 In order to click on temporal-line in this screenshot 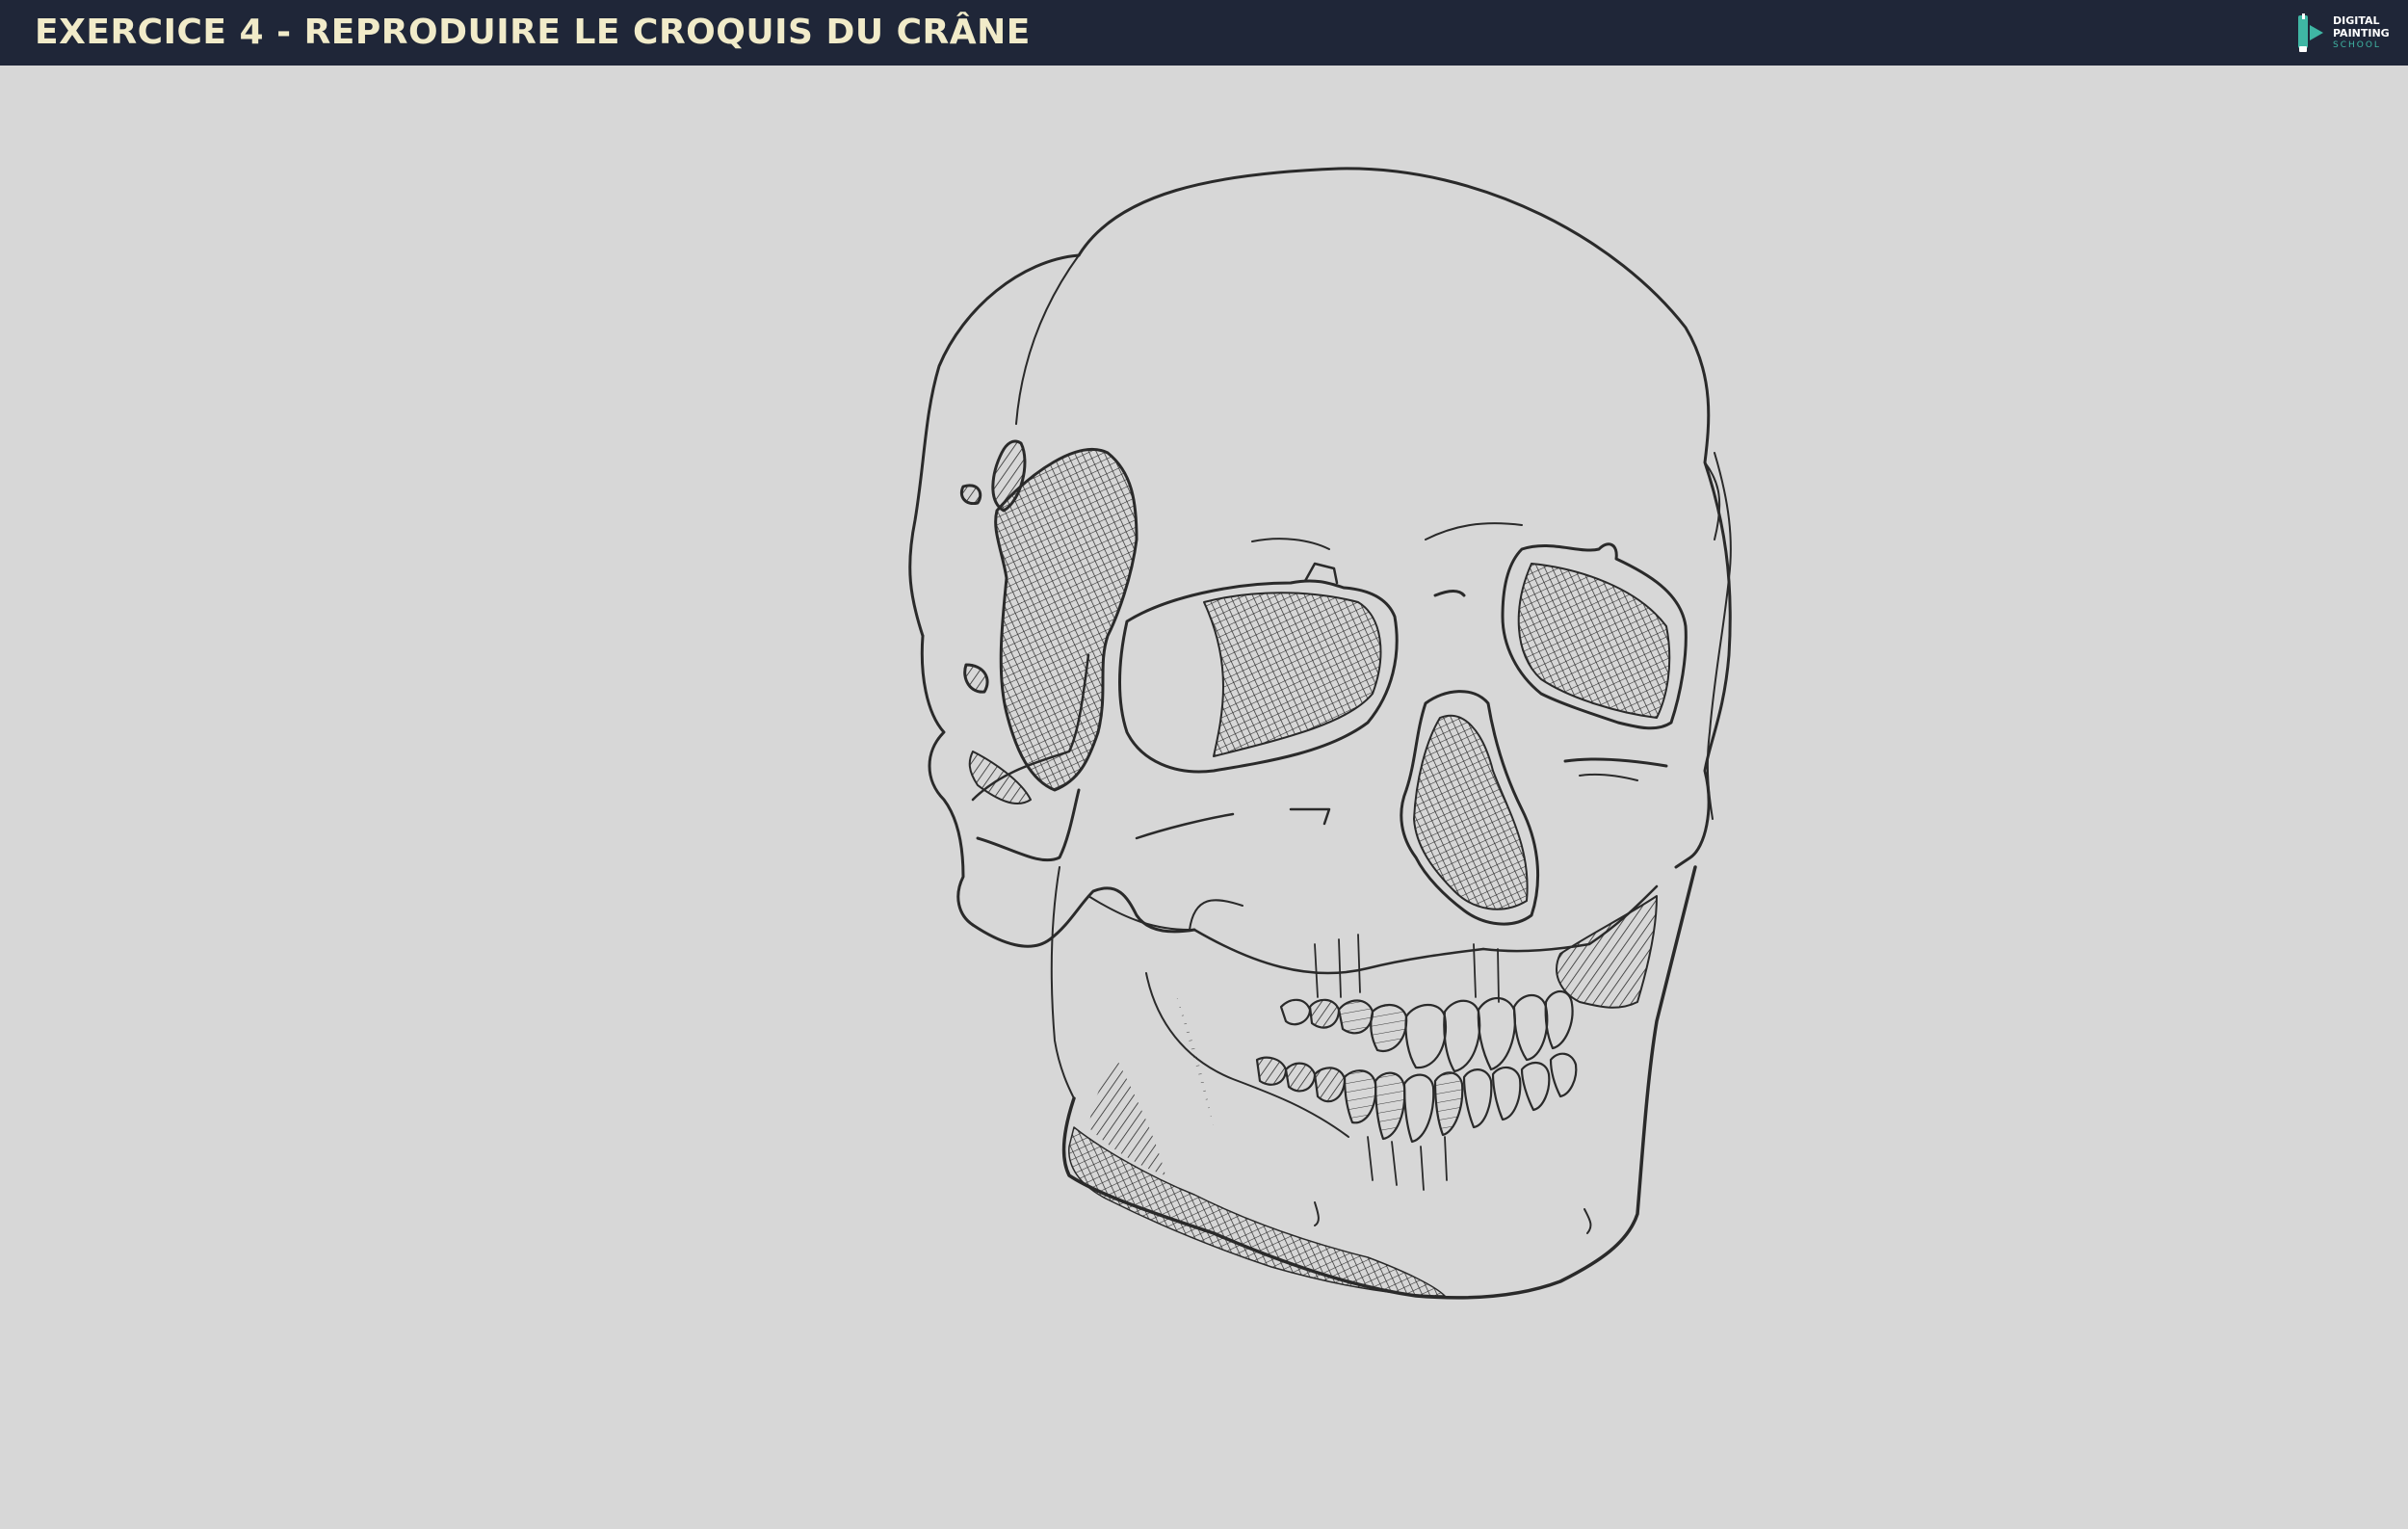, I will do `click(1047, 340)`.